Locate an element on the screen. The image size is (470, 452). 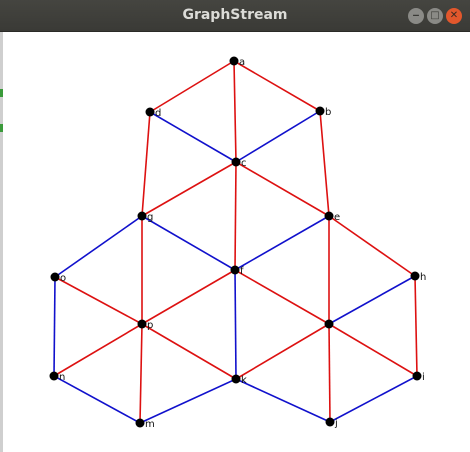
edge-m-k is located at coordinates (188, 401).